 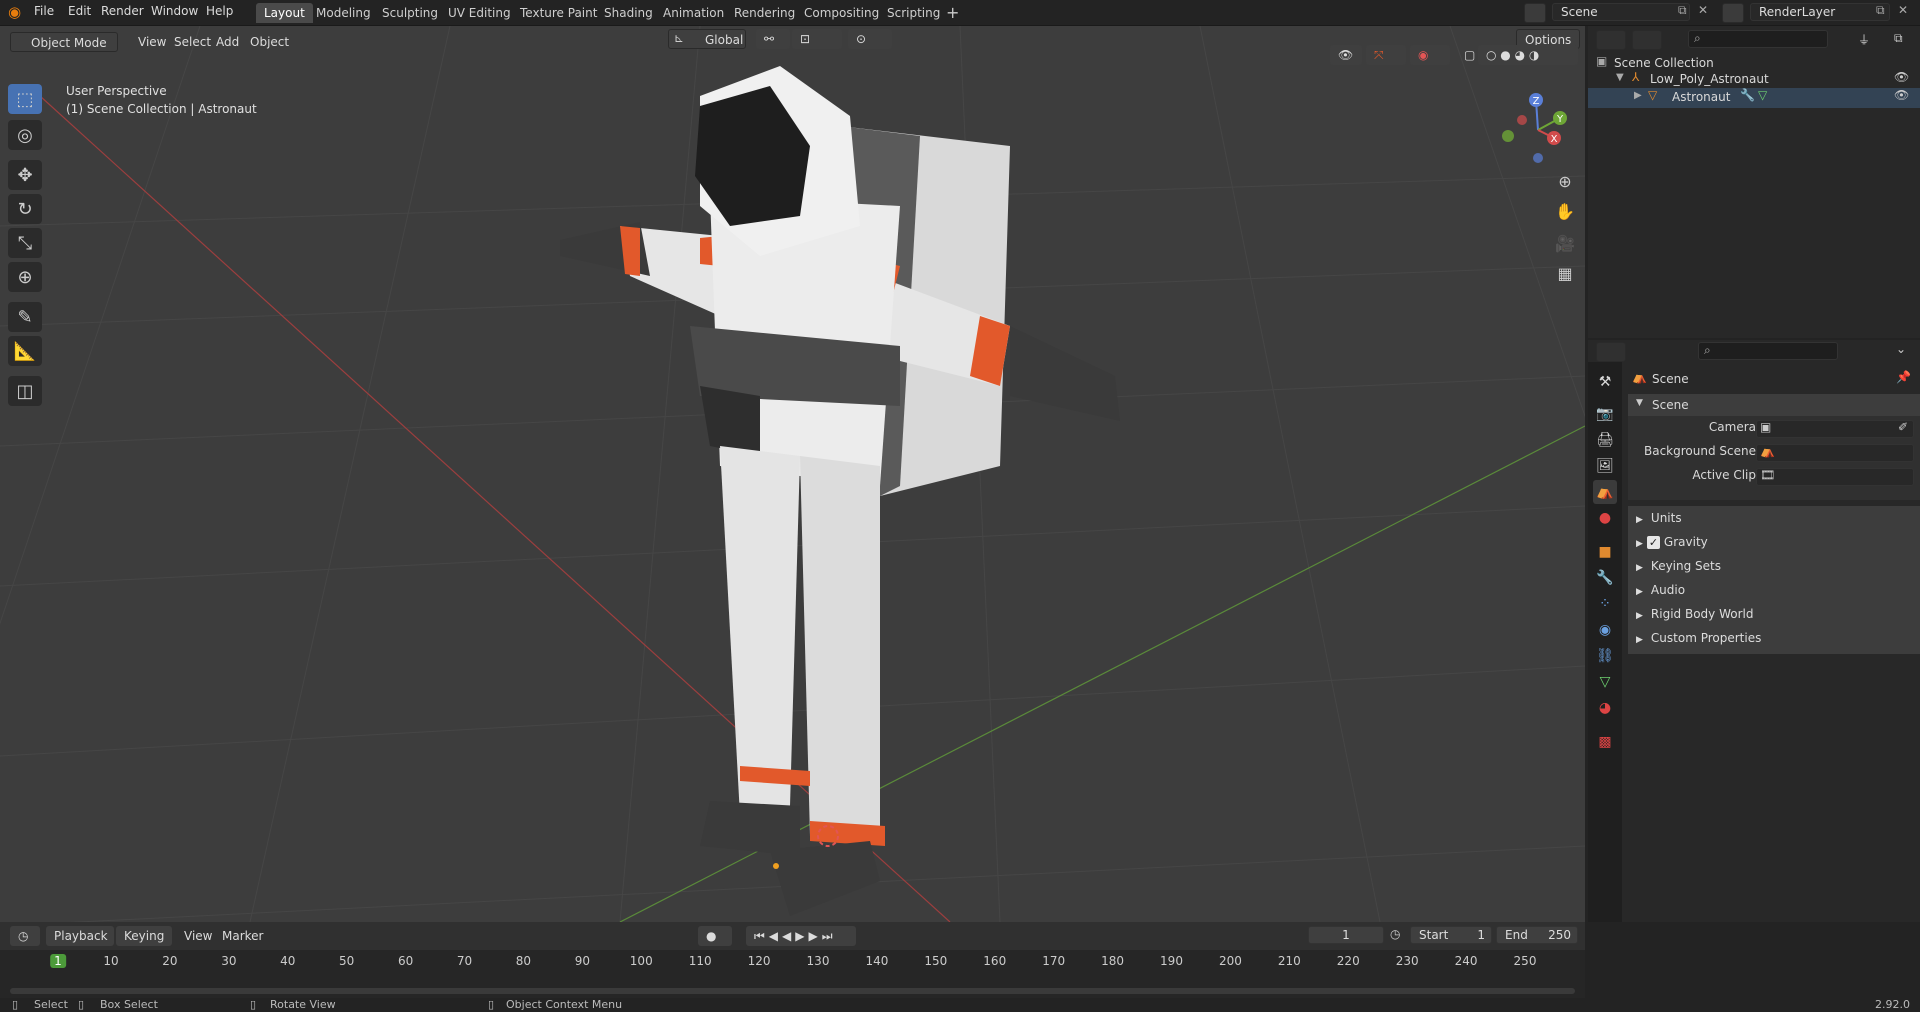 I want to click on tab-uv-editing: UV Editing, so click(x=479, y=13).